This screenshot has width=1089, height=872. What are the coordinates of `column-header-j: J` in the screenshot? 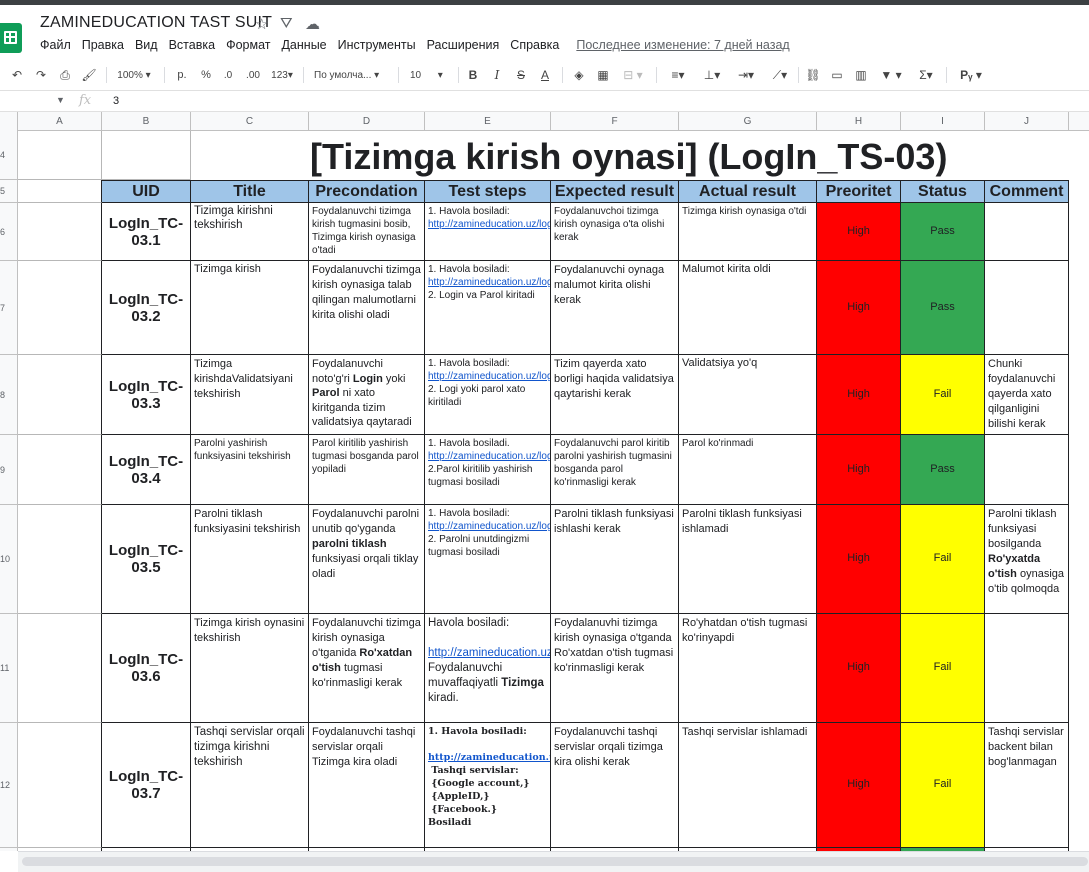 It's located at (1027, 121).